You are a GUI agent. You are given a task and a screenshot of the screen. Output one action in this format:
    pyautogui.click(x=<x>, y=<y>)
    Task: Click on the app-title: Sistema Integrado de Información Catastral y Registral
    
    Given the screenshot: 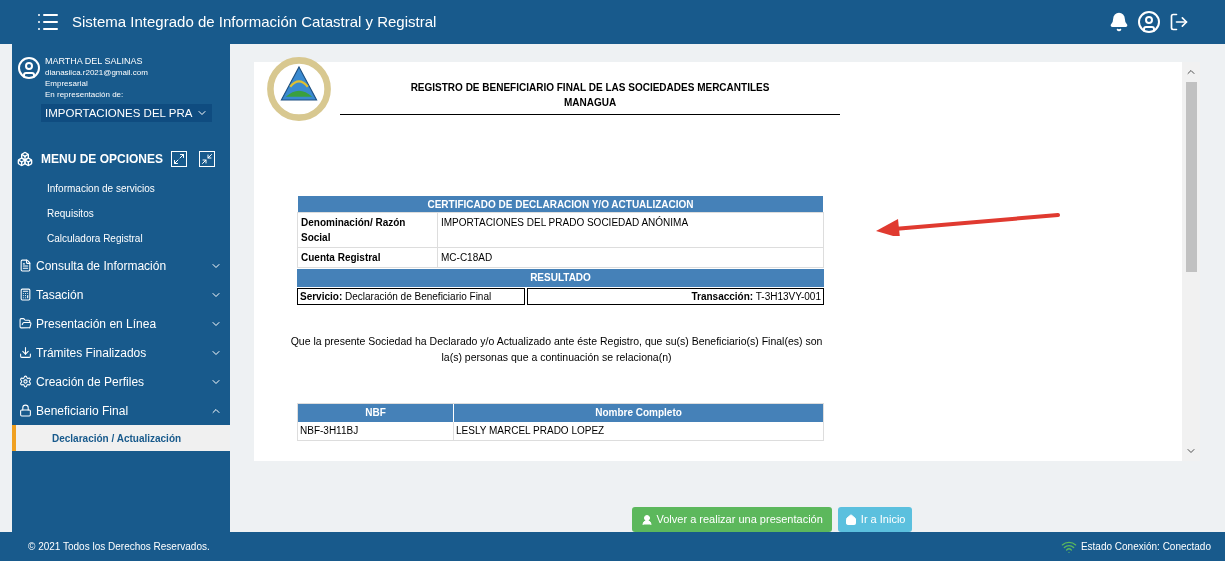 What is the action you would take?
    pyautogui.click(x=254, y=21)
    